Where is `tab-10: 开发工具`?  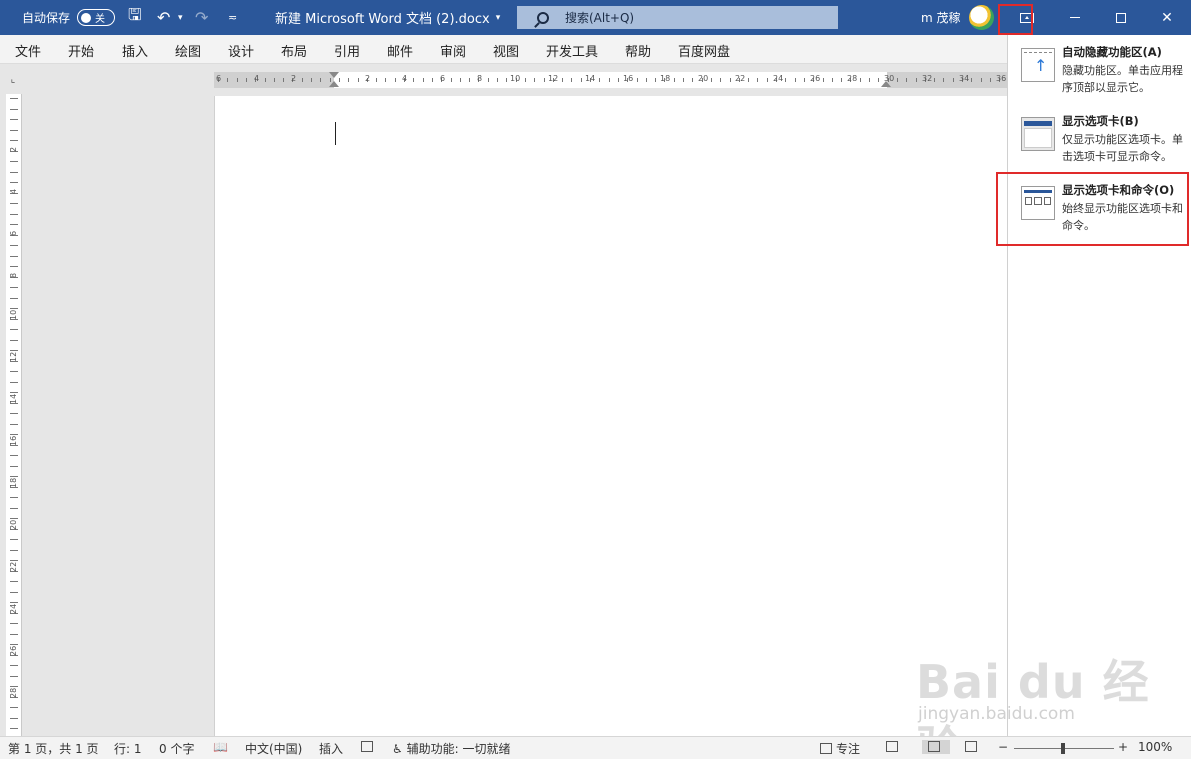 tab-10: 开发工具 is located at coordinates (572, 50).